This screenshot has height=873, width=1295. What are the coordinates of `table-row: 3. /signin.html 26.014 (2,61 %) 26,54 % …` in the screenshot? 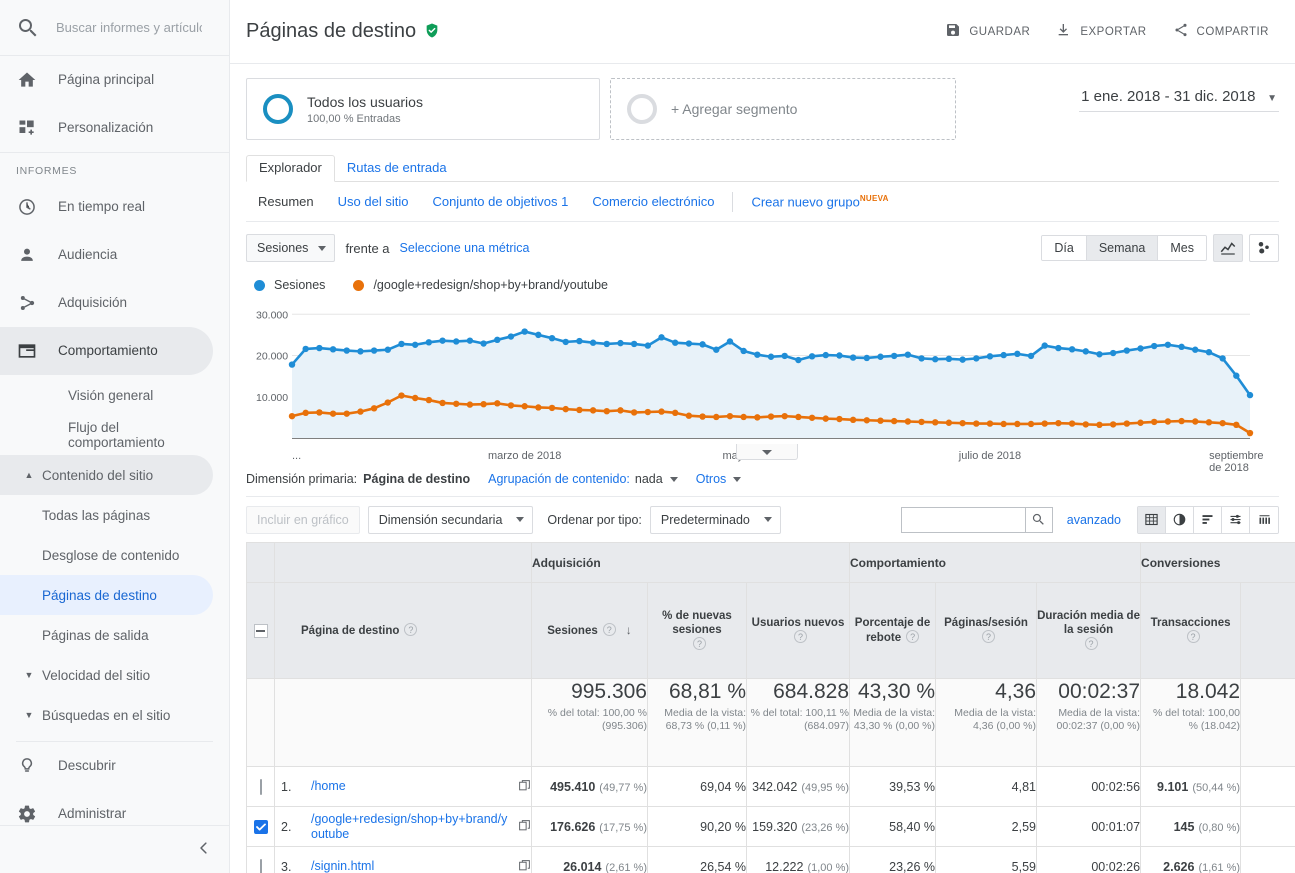 It's located at (770, 859).